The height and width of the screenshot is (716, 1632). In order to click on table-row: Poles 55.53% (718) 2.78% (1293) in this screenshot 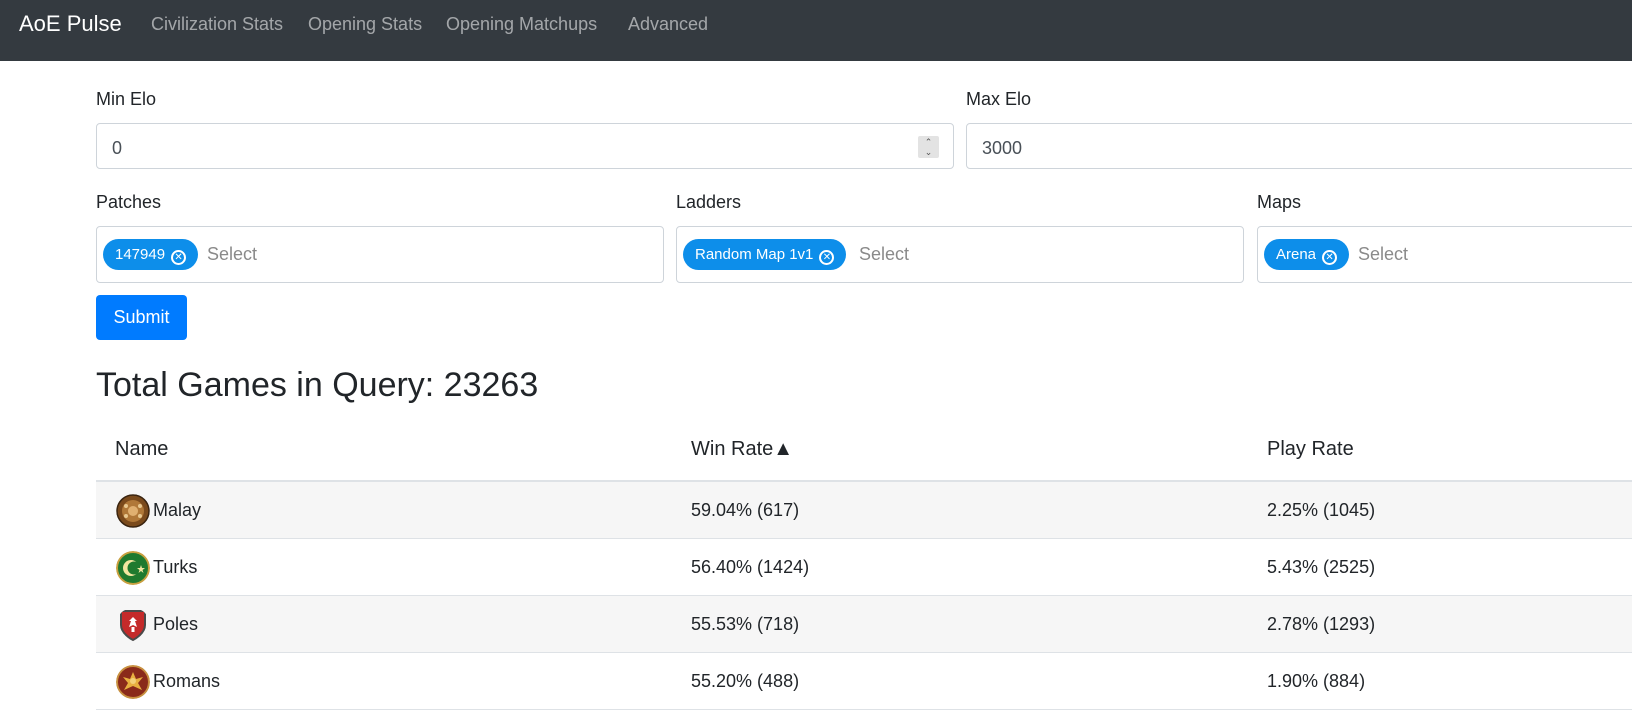, I will do `click(864, 624)`.